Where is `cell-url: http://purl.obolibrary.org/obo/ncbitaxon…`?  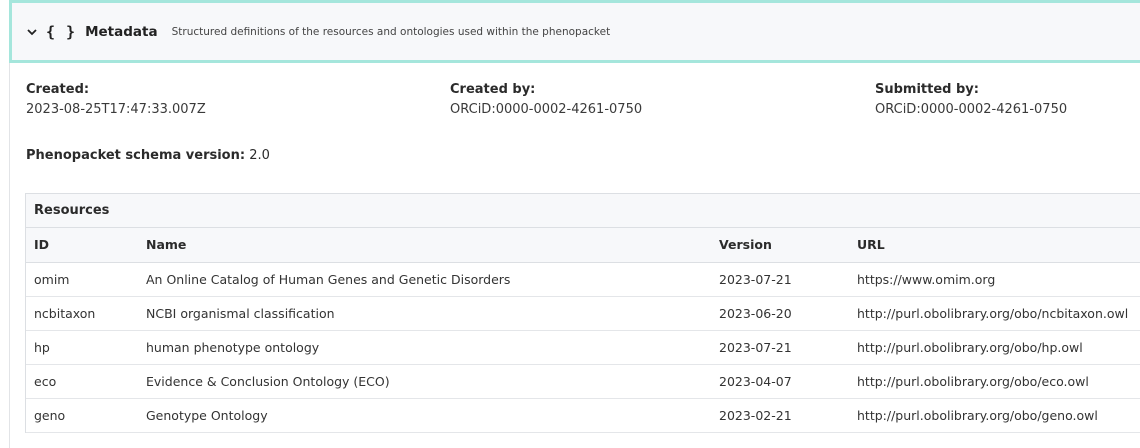
cell-url: http://purl.obolibrary.org/obo/ncbitaxon… is located at coordinates (994, 313).